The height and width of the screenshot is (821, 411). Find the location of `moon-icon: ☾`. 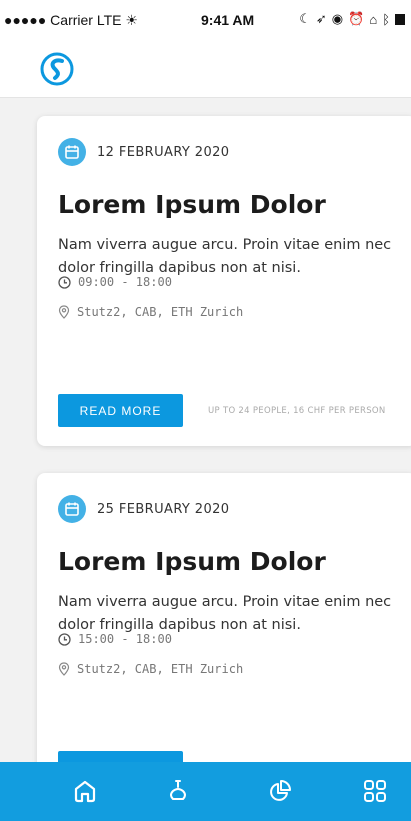

moon-icon: ☾ is located at coordinates (305, 18).